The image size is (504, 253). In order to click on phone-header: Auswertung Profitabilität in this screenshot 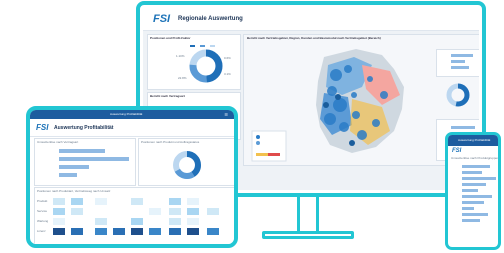, I will do `click(473, 140)`.